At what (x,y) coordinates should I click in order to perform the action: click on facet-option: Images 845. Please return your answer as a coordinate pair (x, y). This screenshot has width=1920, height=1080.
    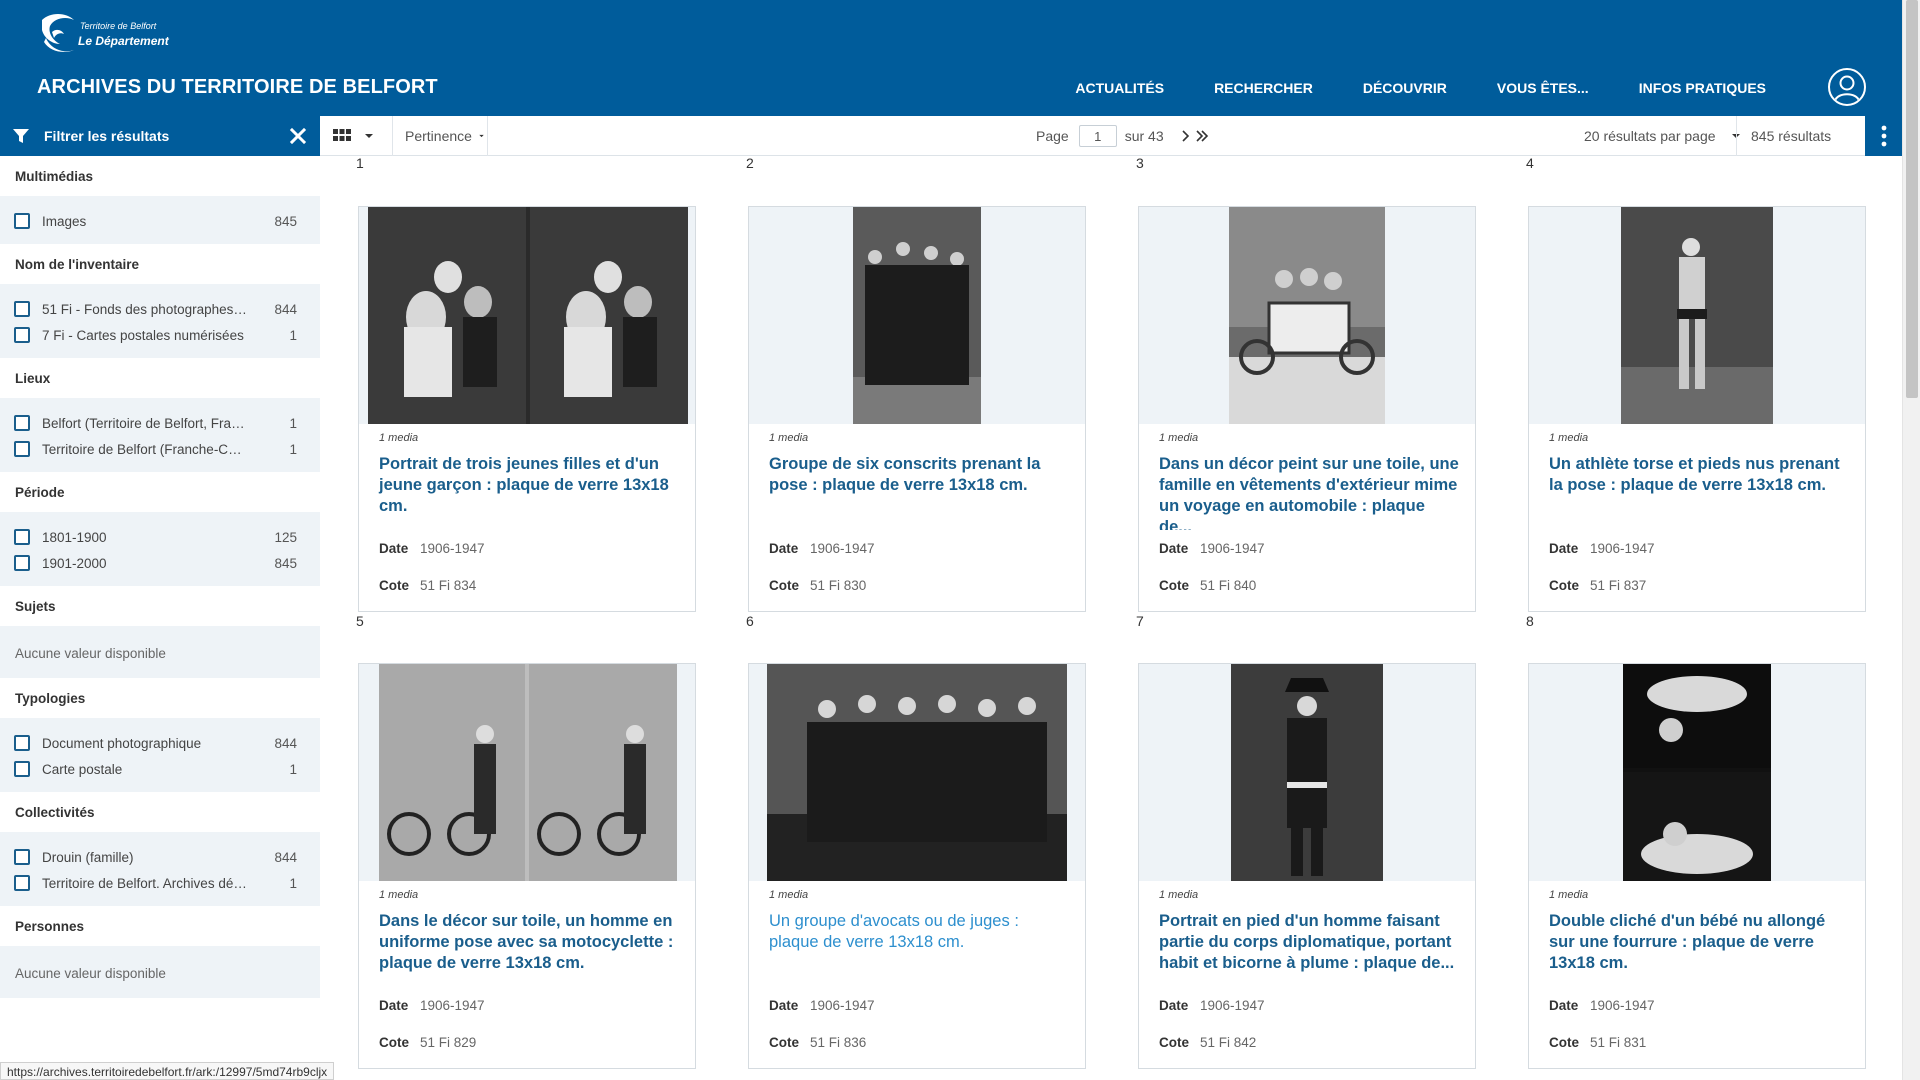
    Looking at the image, I should click on (159, 221).